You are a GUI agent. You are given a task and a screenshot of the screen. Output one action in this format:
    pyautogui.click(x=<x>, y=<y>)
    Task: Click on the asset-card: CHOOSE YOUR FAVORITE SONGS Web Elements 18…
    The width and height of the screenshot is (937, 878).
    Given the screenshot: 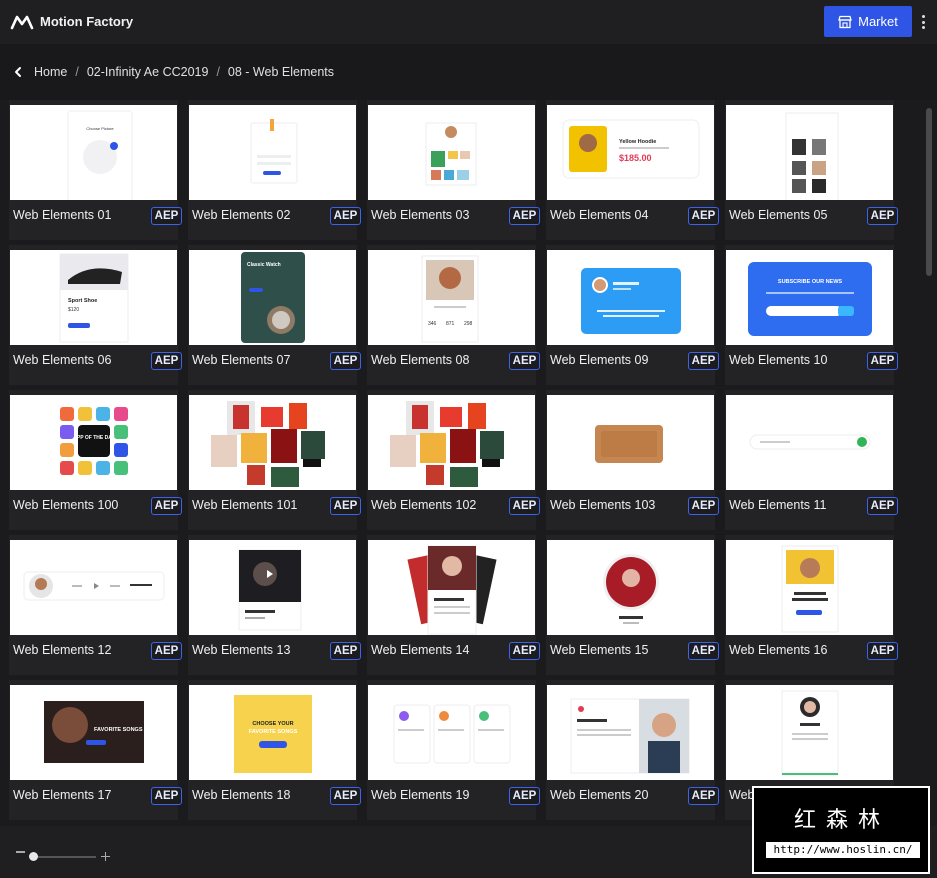 What is the action you would take?
    pyautogui.click(x=274, y=750)
    